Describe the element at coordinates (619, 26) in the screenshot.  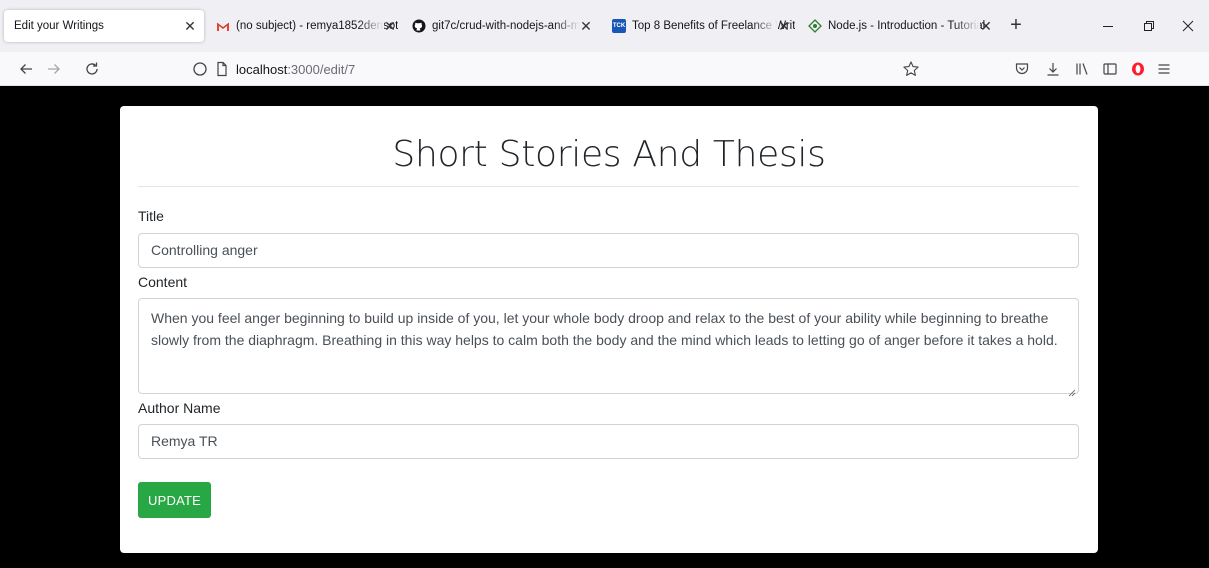
I see `tck-icon: TCK` at that location.